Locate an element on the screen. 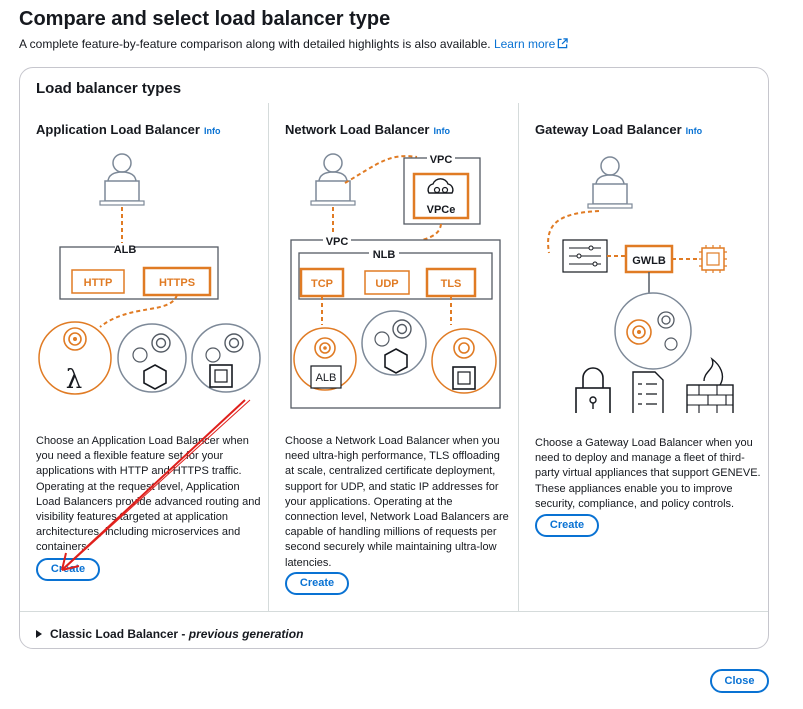 This screenshot has width=803, height=709. caret-right-icon is located at coordinates (39, 634).